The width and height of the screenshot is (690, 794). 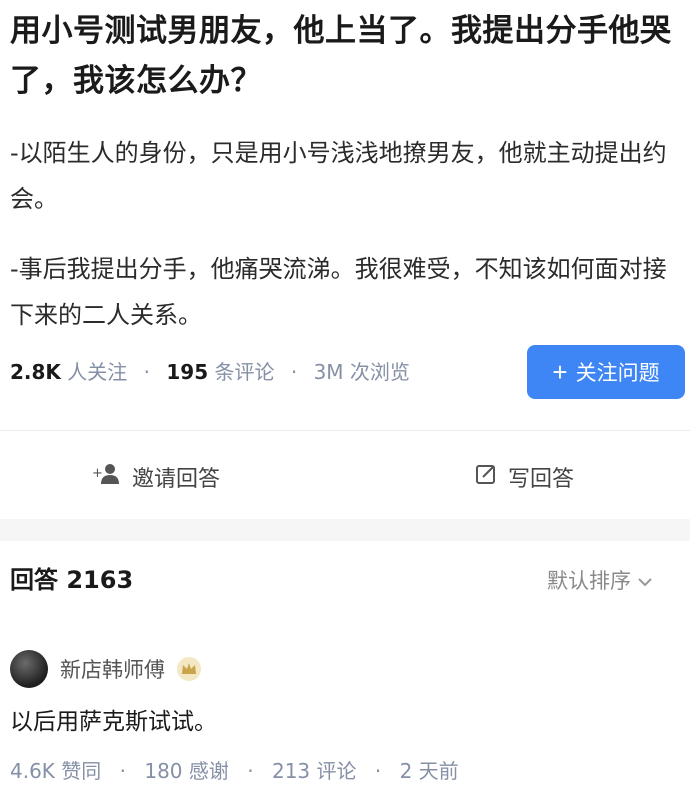 I want to click on sort-dropdown: 默认排序, so click(x=600, y=581).